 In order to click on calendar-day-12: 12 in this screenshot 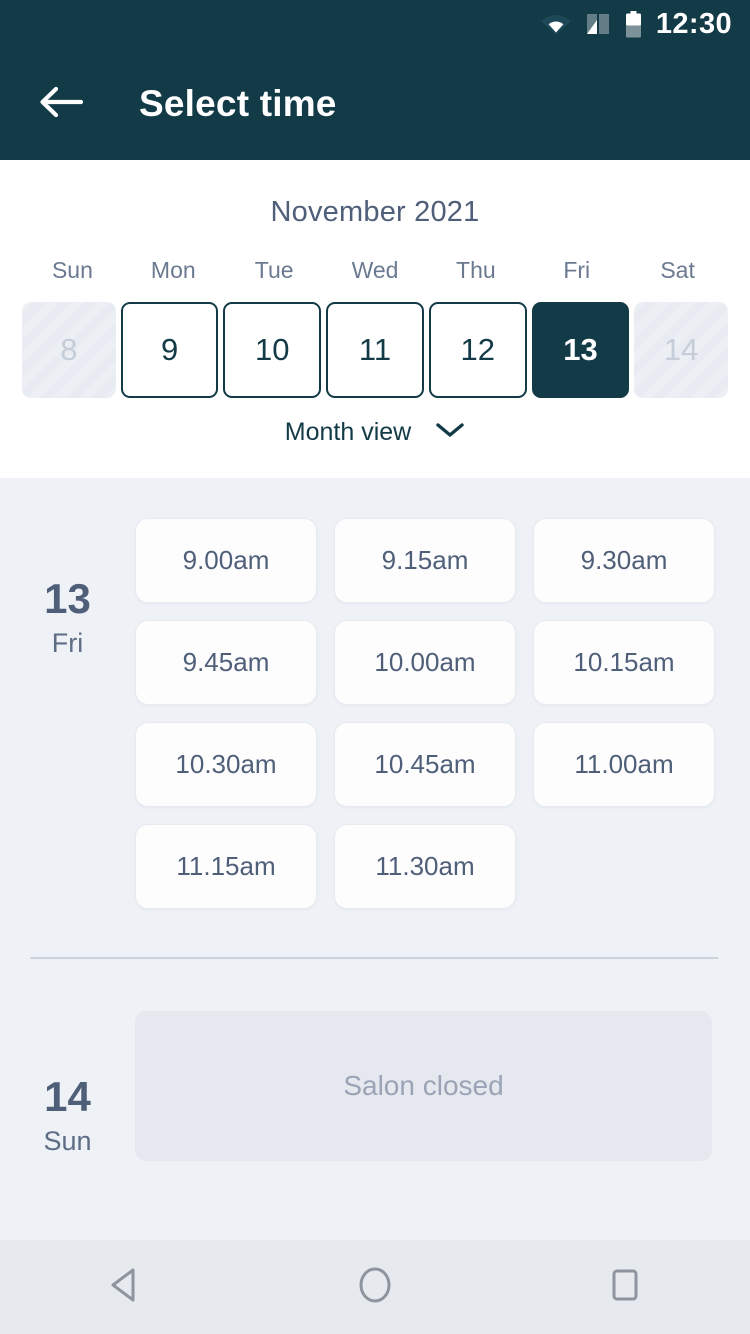, I will do `click(477, 350)`.